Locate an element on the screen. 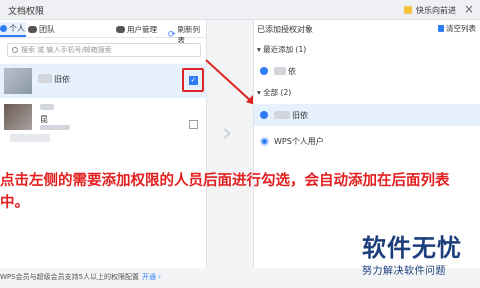  tab-team: 团队 is located at coordinates (42, 29).